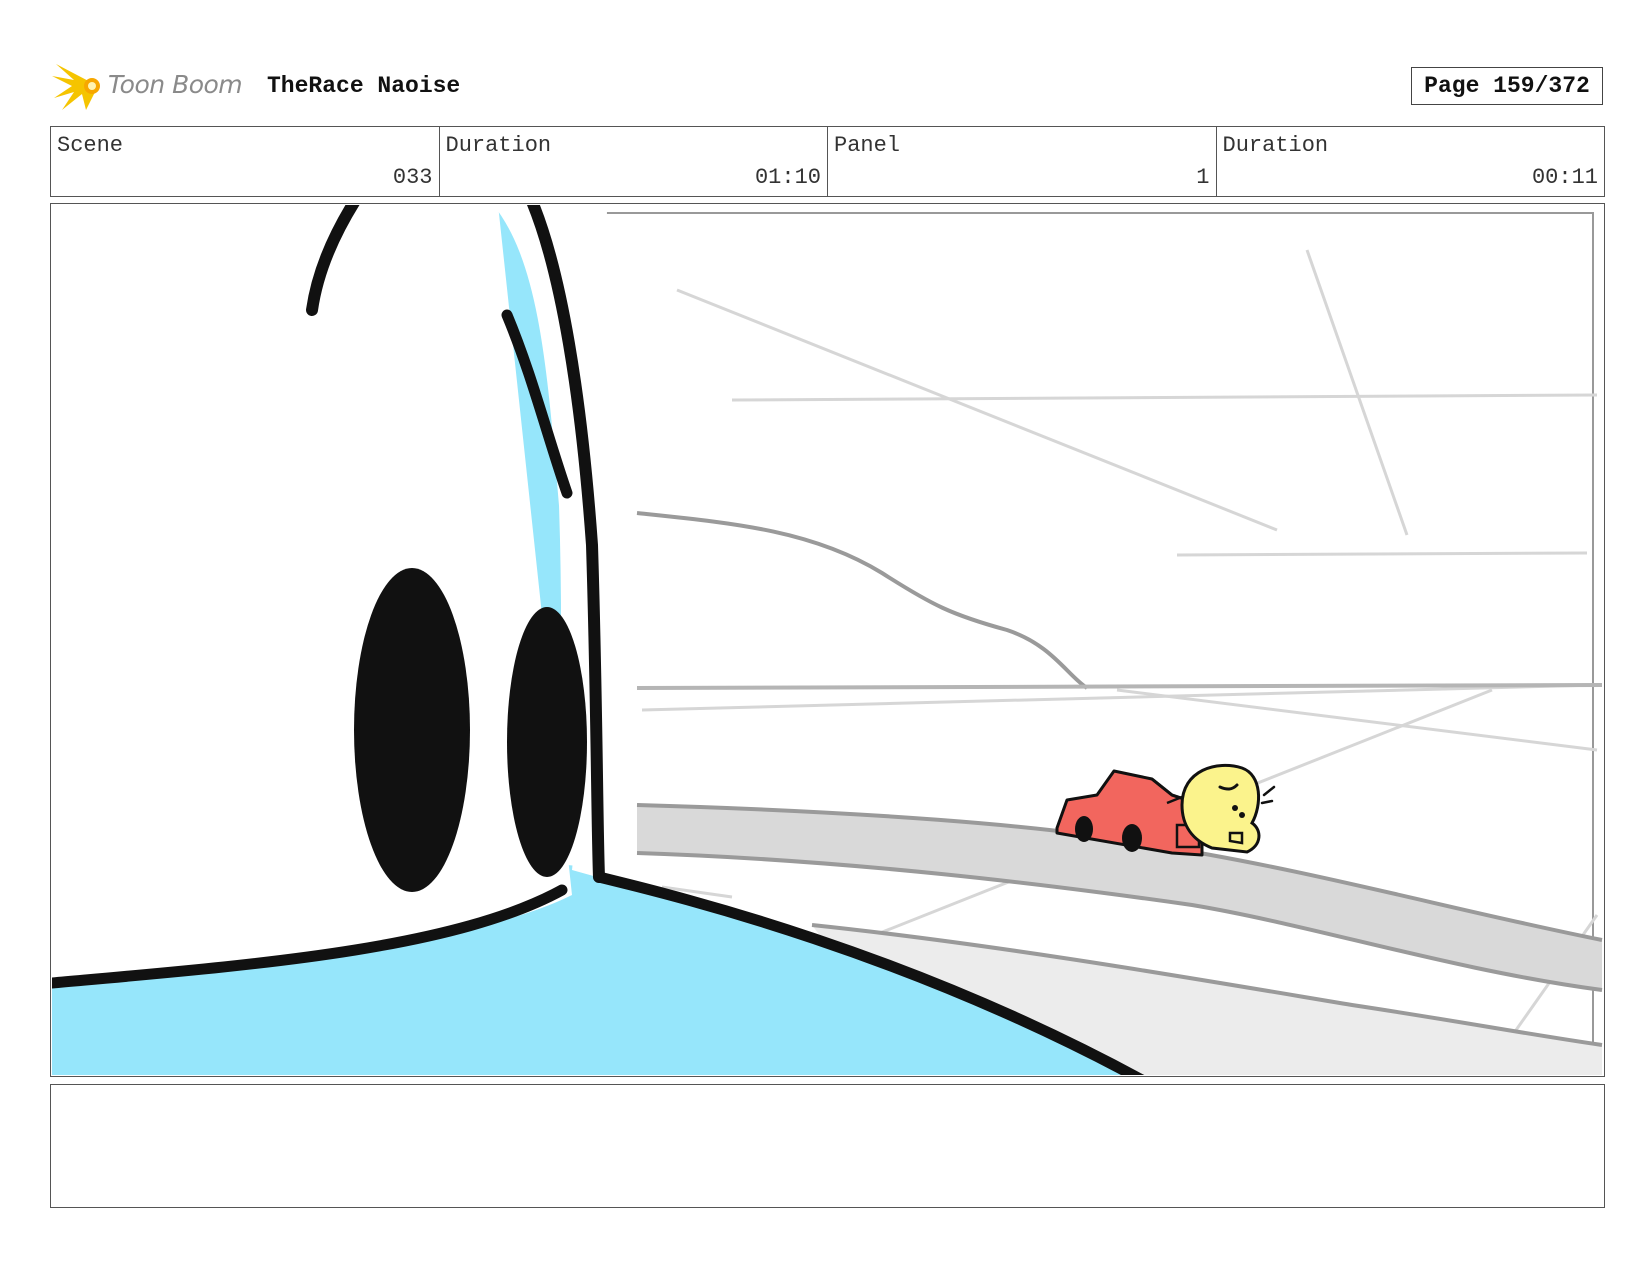 The image size is (1648, 1276). I want to click on panel-notes-box, so click(827, 1146).